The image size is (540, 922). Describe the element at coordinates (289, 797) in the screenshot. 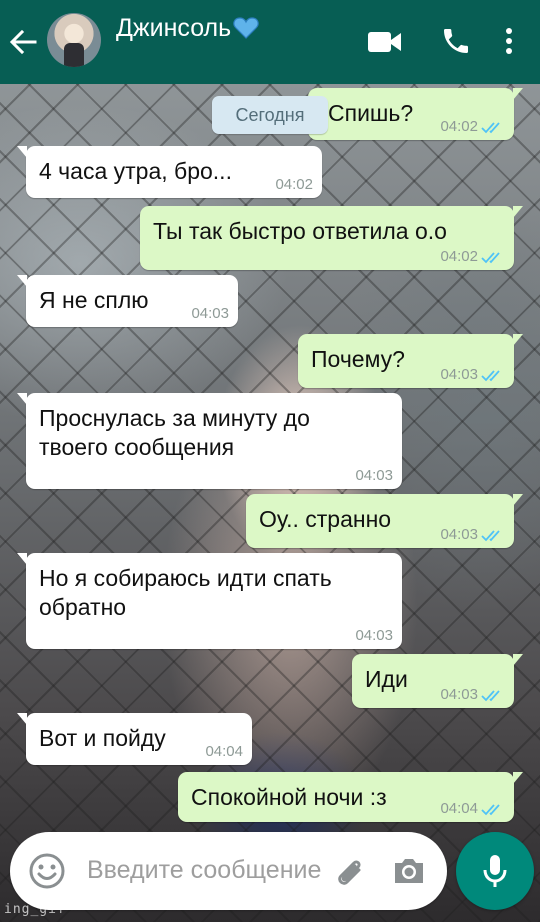

I see `message-text: Спокойной ночи :з` at that location.